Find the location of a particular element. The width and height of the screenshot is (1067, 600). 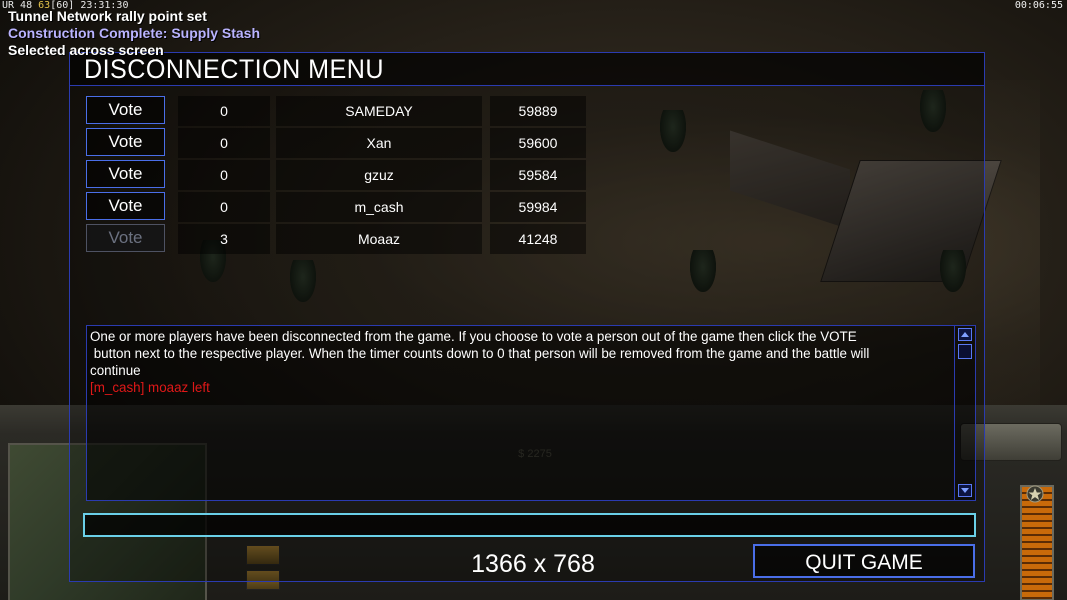

player-timer: 41248 is located at coordinates (538, 239).